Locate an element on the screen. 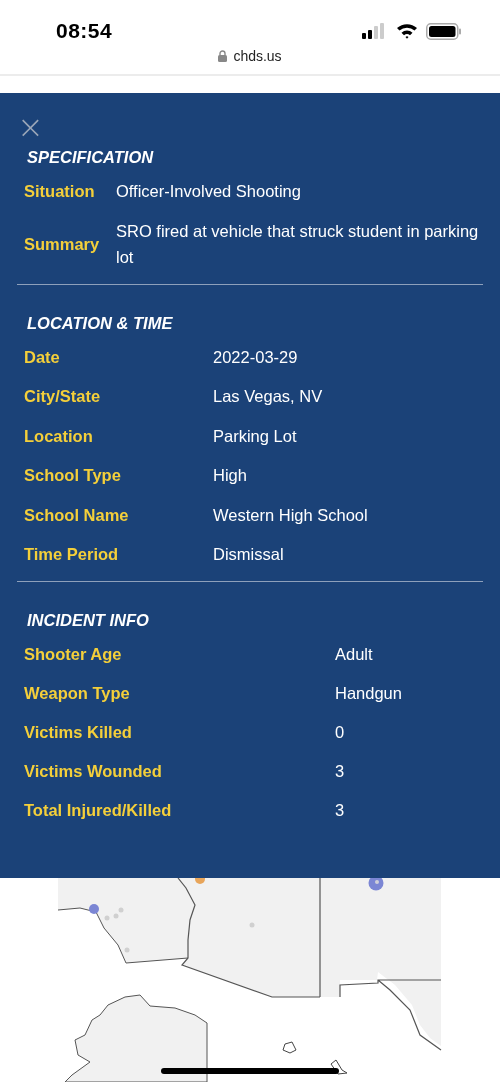 Image resolution: width=500 pixels, height=1082 pixels. field-label: Victims Wounded is located at coordinates (93, 771).